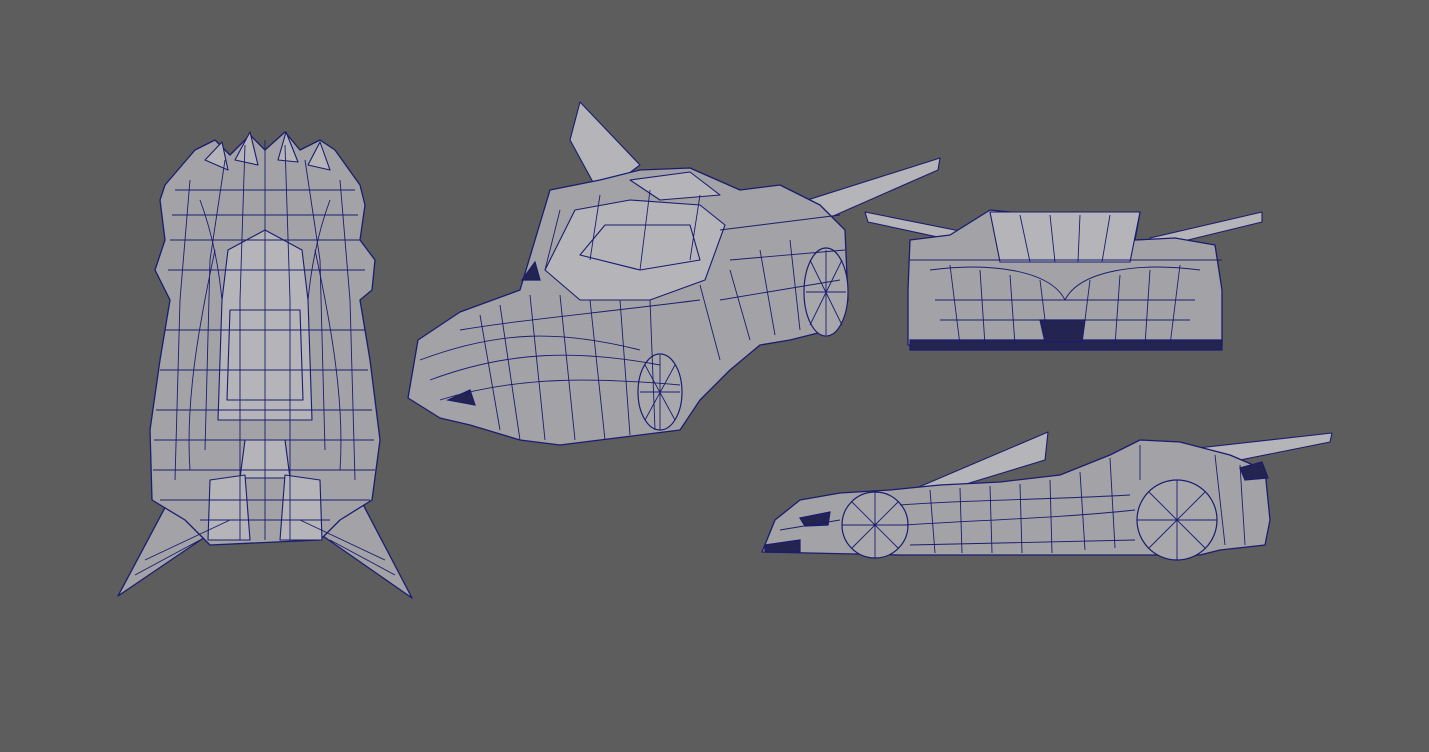 The height and width of the screenshot is (752, 1429). I want to click on car-front-view, so click(1063, 280).